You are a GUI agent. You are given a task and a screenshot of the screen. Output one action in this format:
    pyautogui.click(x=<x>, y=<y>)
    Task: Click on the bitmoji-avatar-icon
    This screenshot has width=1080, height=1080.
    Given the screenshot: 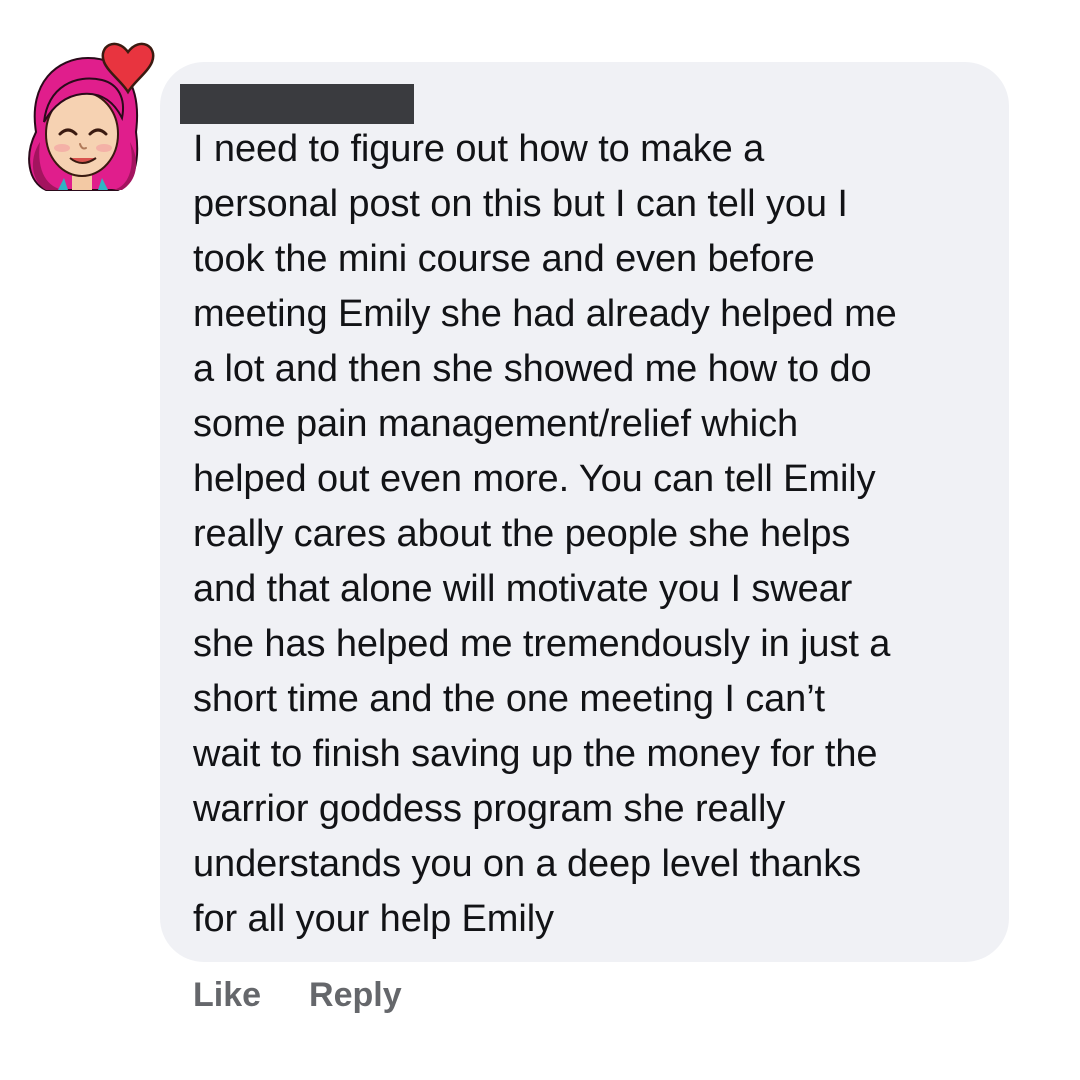 What is the action you would take?
    pyautogui.click(x=87, y=118)
    